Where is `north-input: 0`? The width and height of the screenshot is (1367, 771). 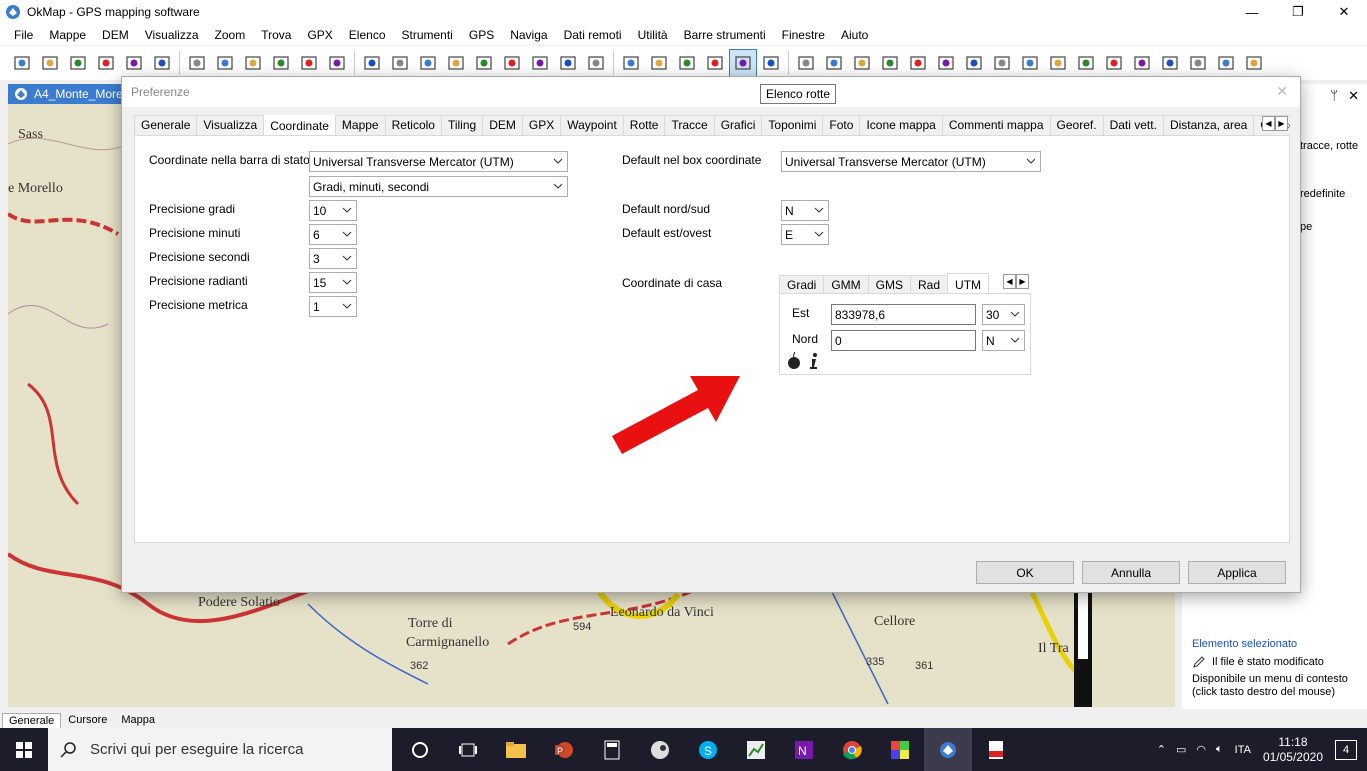
north-input: 0 is located at coordinates (903, 340).